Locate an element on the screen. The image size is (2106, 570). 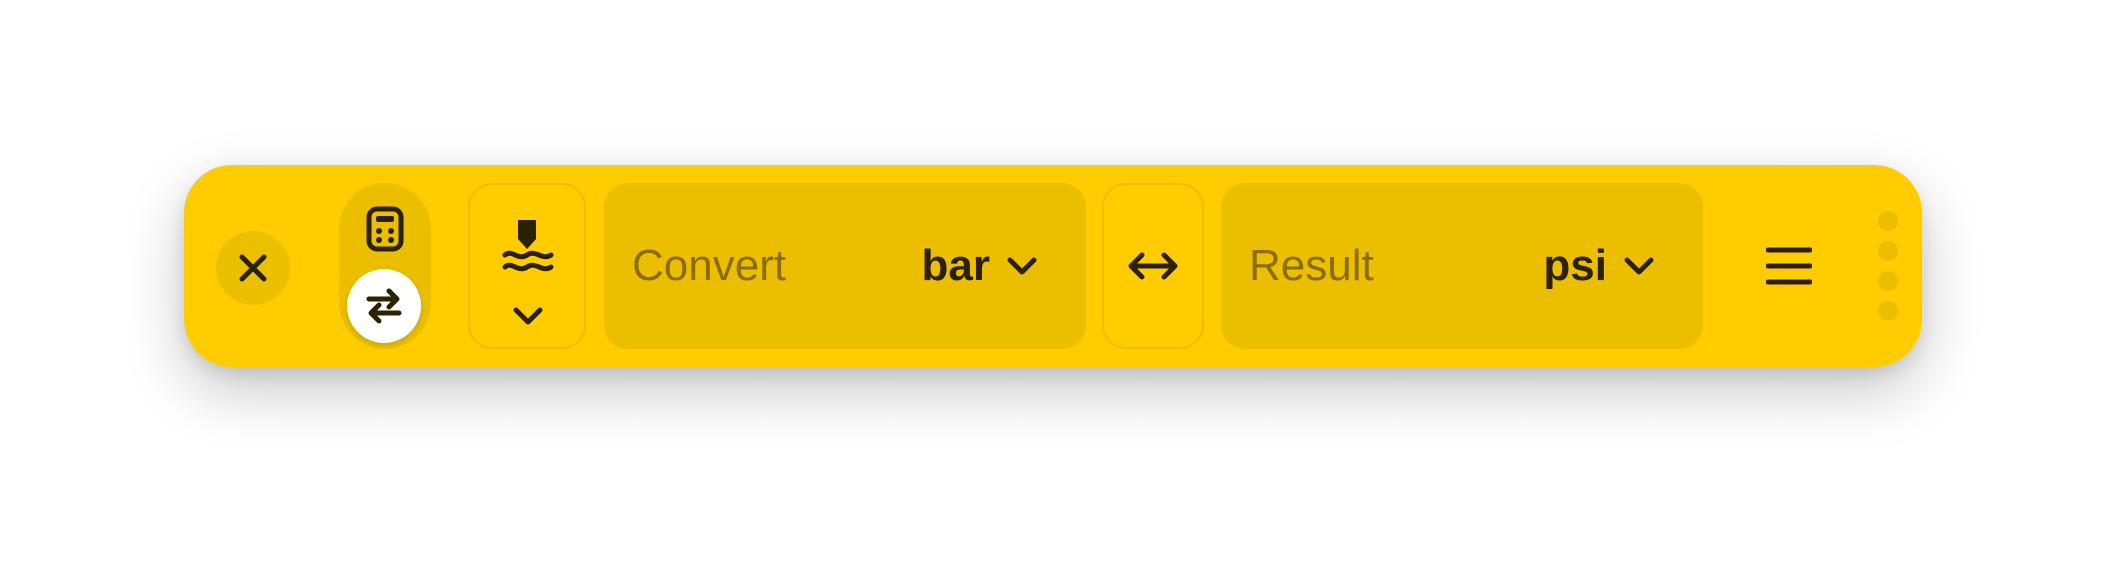
close-icon is located at coordinates (253, 268).